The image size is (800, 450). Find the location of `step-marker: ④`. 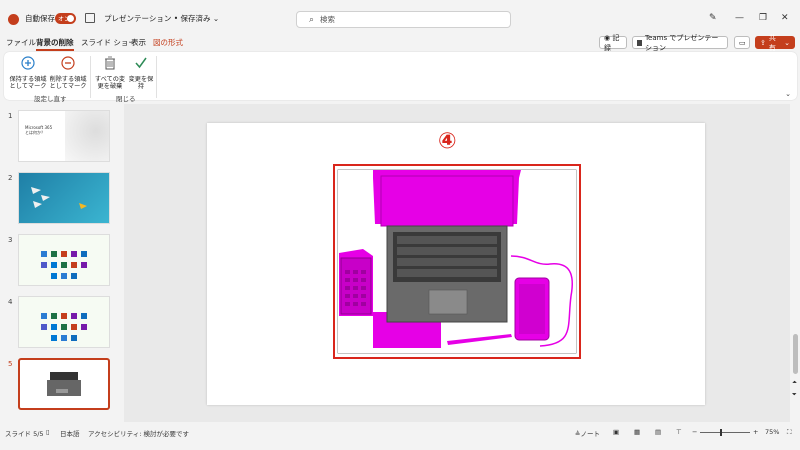

step-marker: ④ is located at coordinates (447, 141).